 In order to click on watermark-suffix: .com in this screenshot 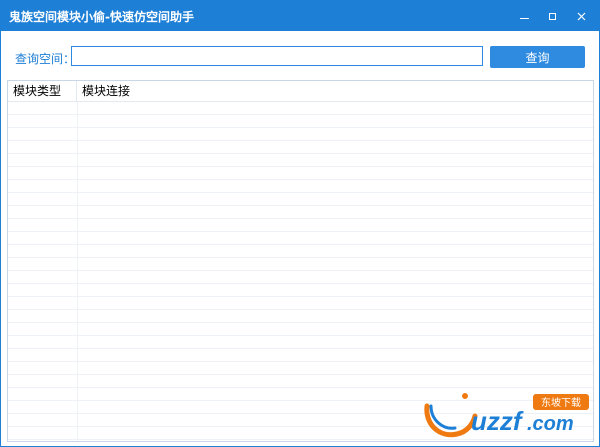, I will do `click(550, 424)`.